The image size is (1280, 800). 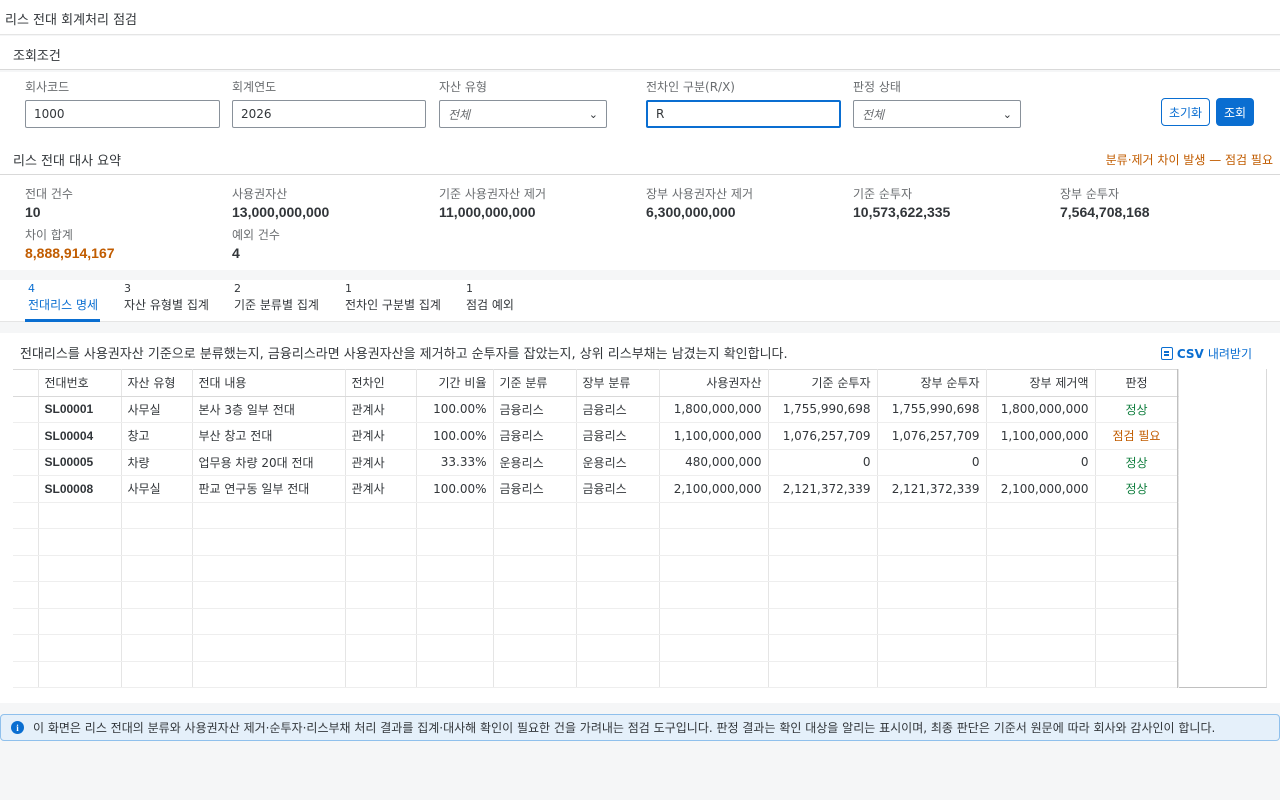 What do you see at coordinates (71, 20) in the screenshot?
I see `page-title: 리스 전대 회계처리 점검` at bounding box center [71, 20].